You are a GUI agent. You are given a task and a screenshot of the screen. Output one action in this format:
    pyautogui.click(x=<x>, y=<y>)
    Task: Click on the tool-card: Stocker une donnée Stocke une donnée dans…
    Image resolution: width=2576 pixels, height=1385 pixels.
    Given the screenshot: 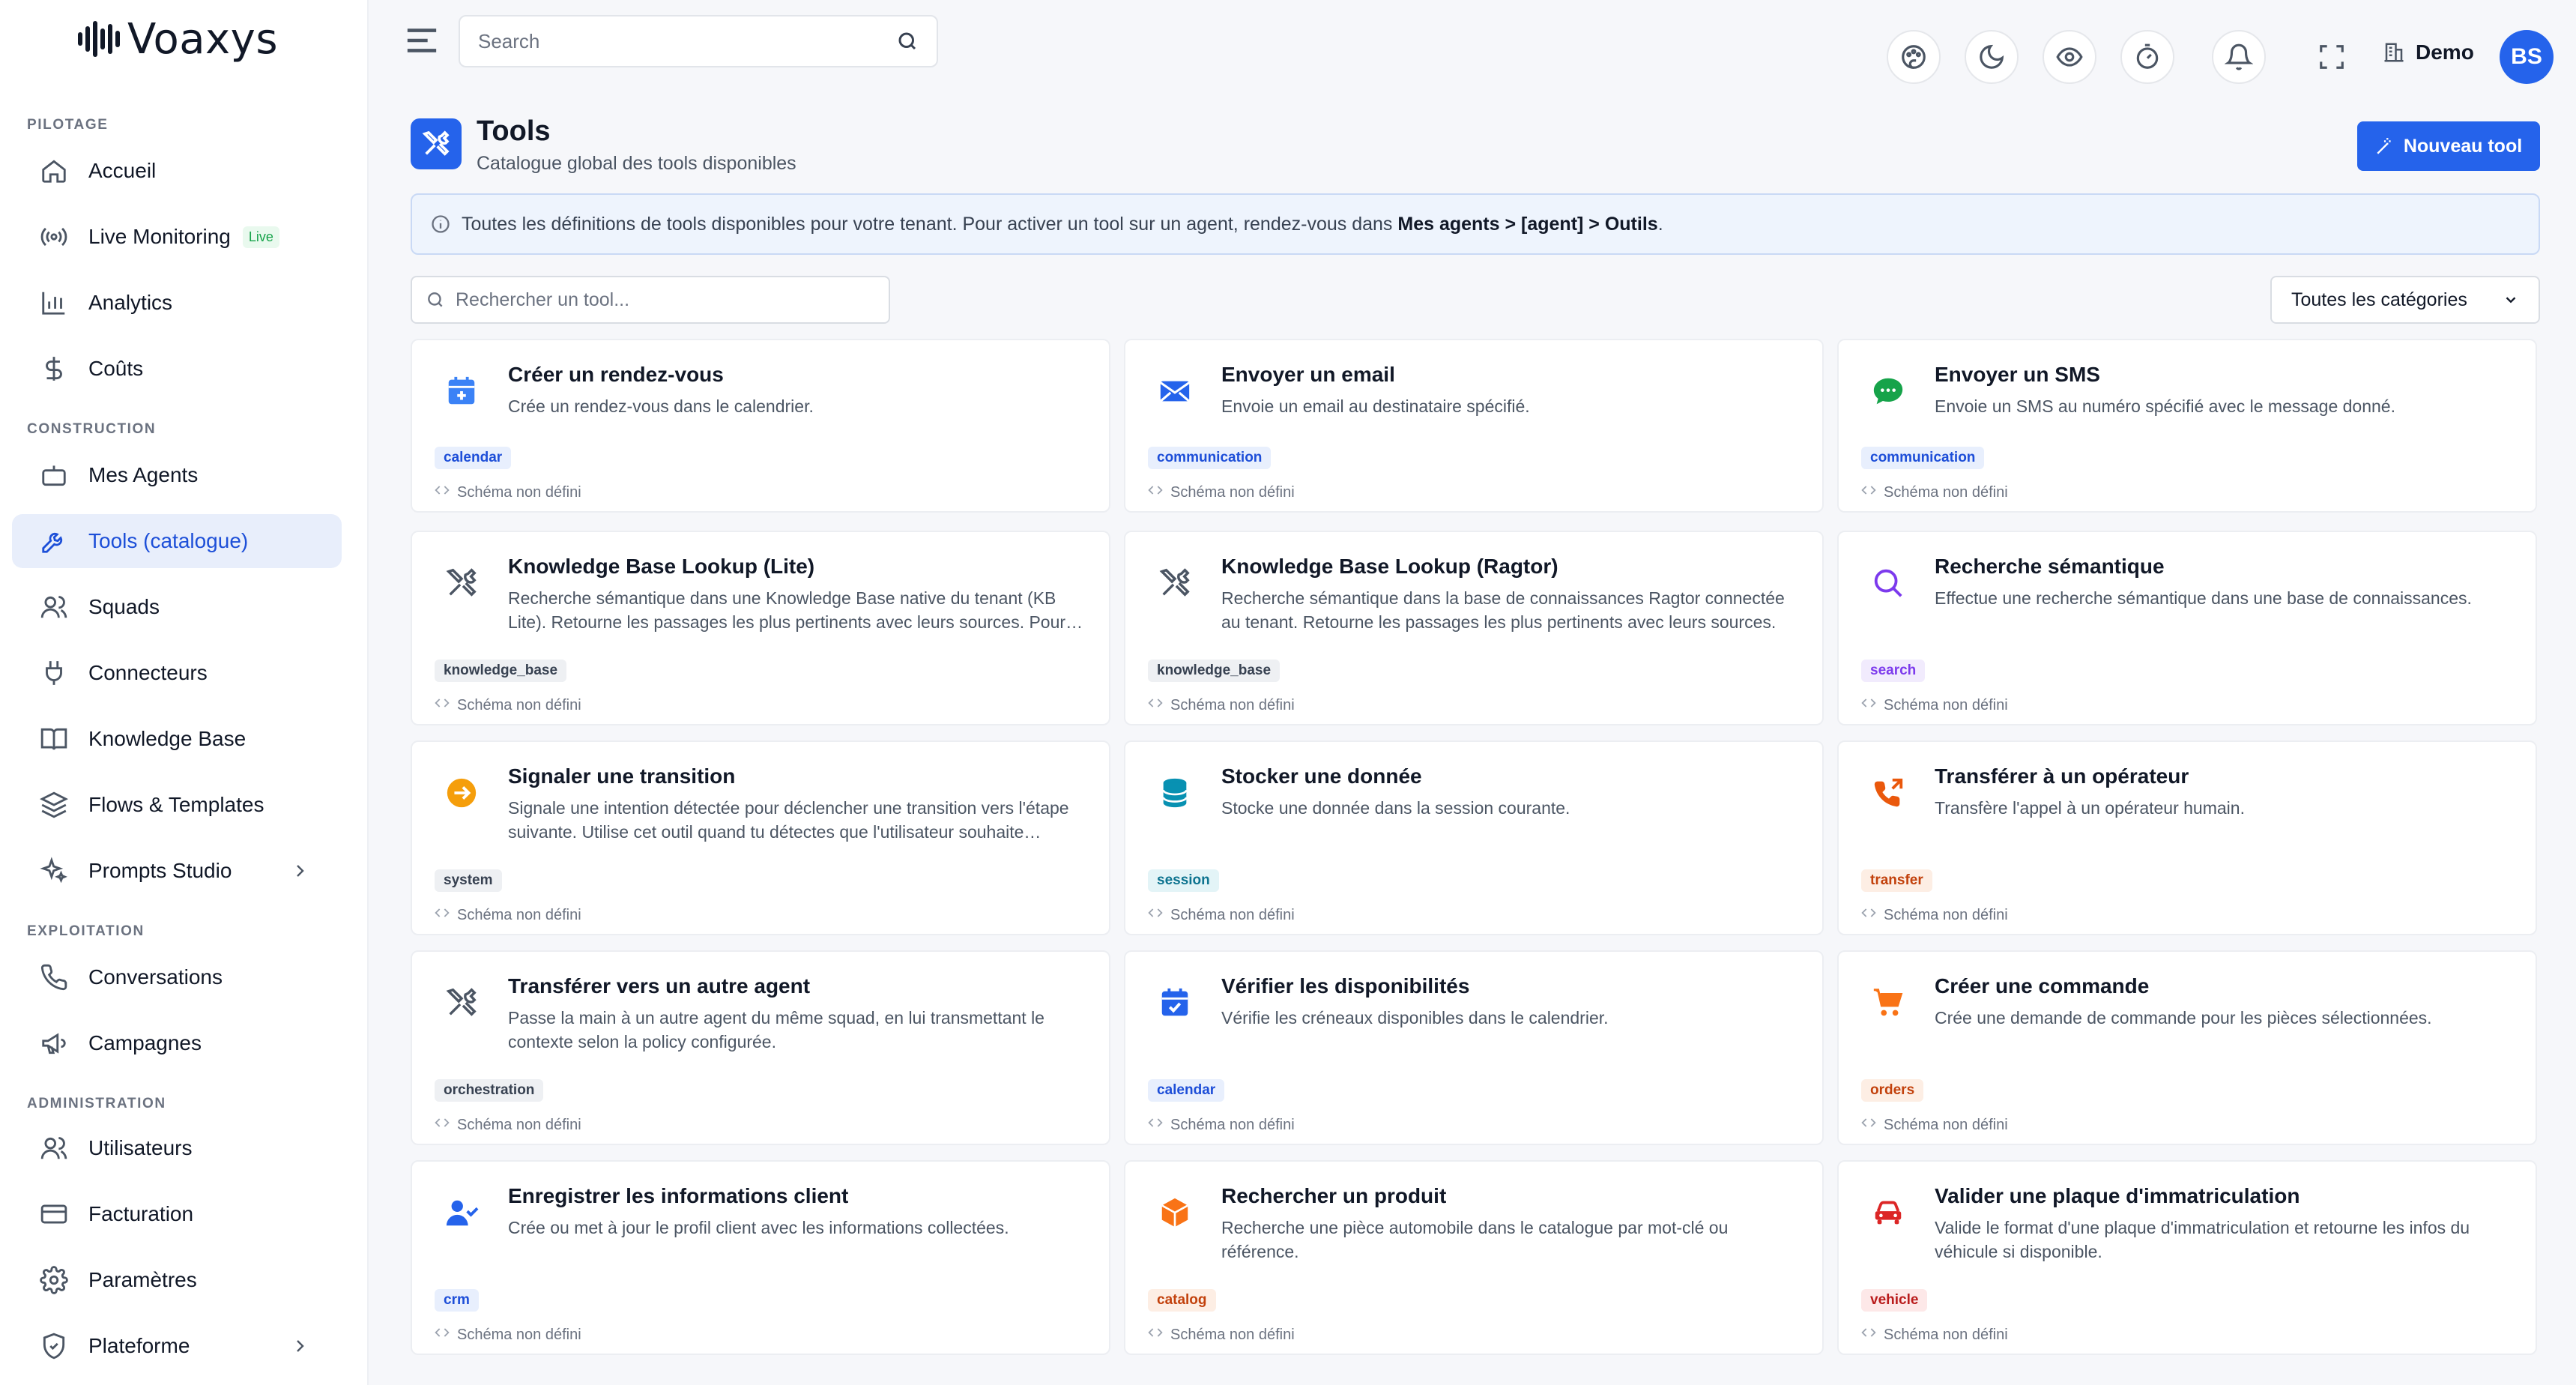 What is the action you would take?
    pyautogui.click(x=1474, y=838)
    